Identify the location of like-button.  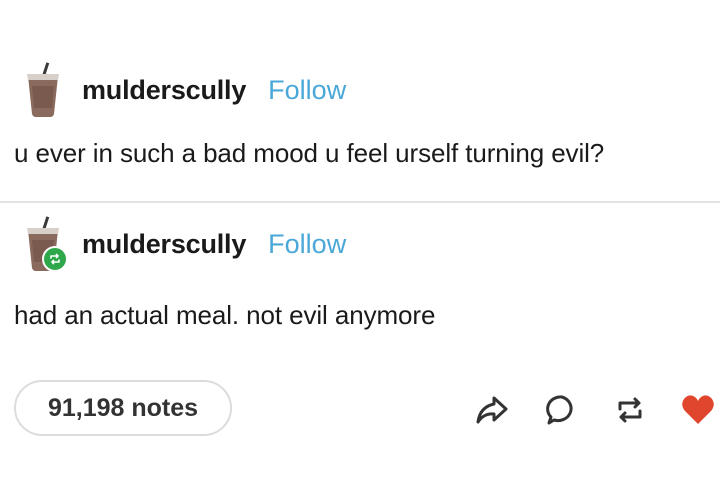
(698, 410).